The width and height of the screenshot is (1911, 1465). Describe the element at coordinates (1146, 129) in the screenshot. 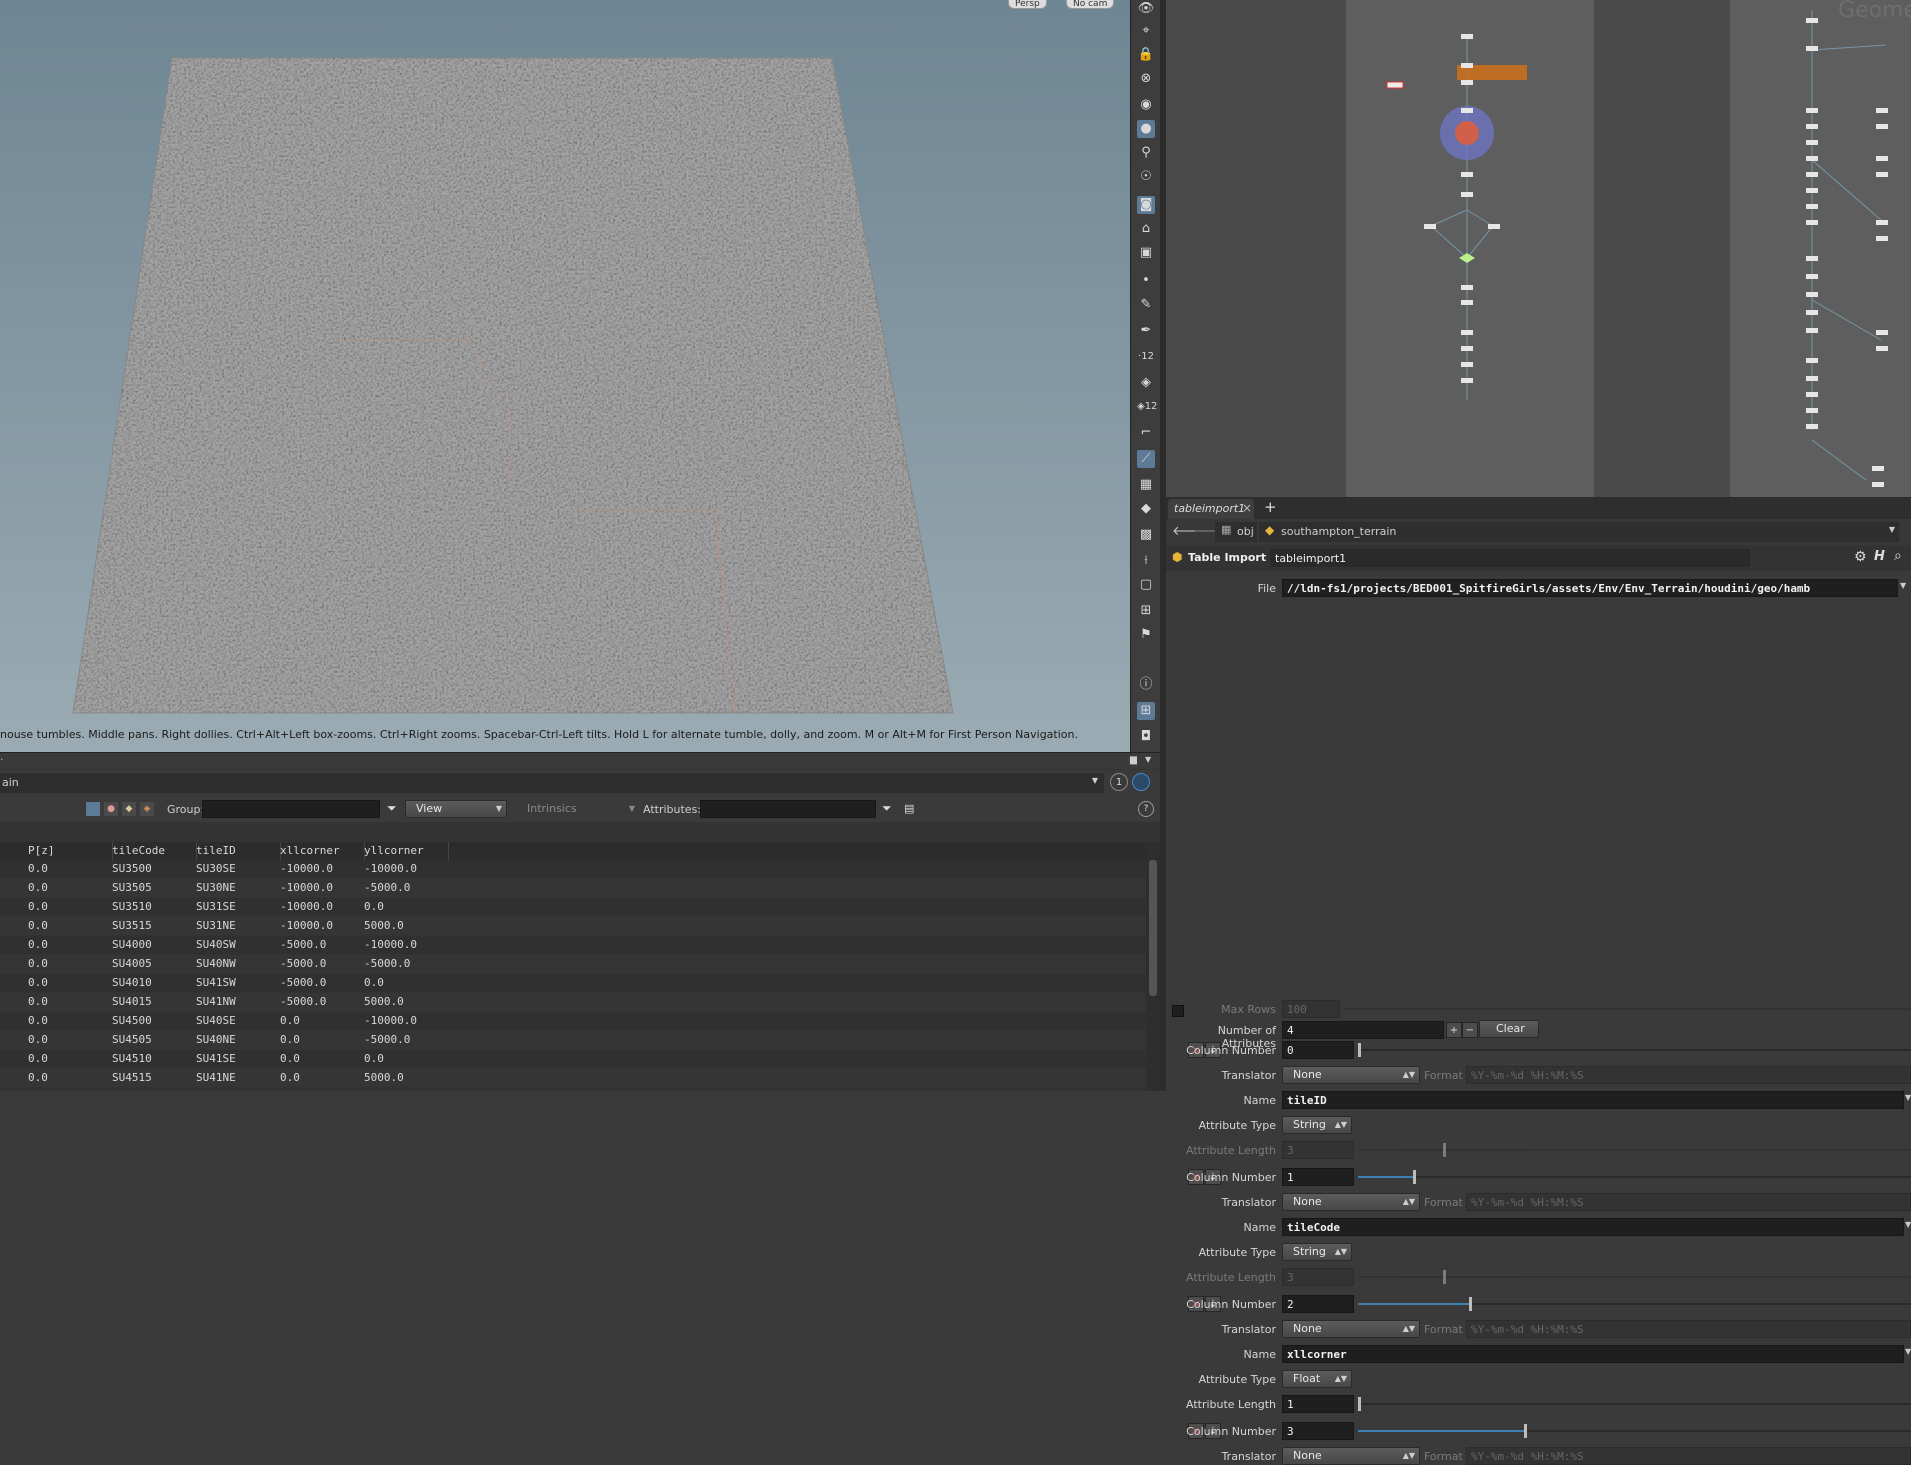

I see `headlight-icon: ●` at that location.